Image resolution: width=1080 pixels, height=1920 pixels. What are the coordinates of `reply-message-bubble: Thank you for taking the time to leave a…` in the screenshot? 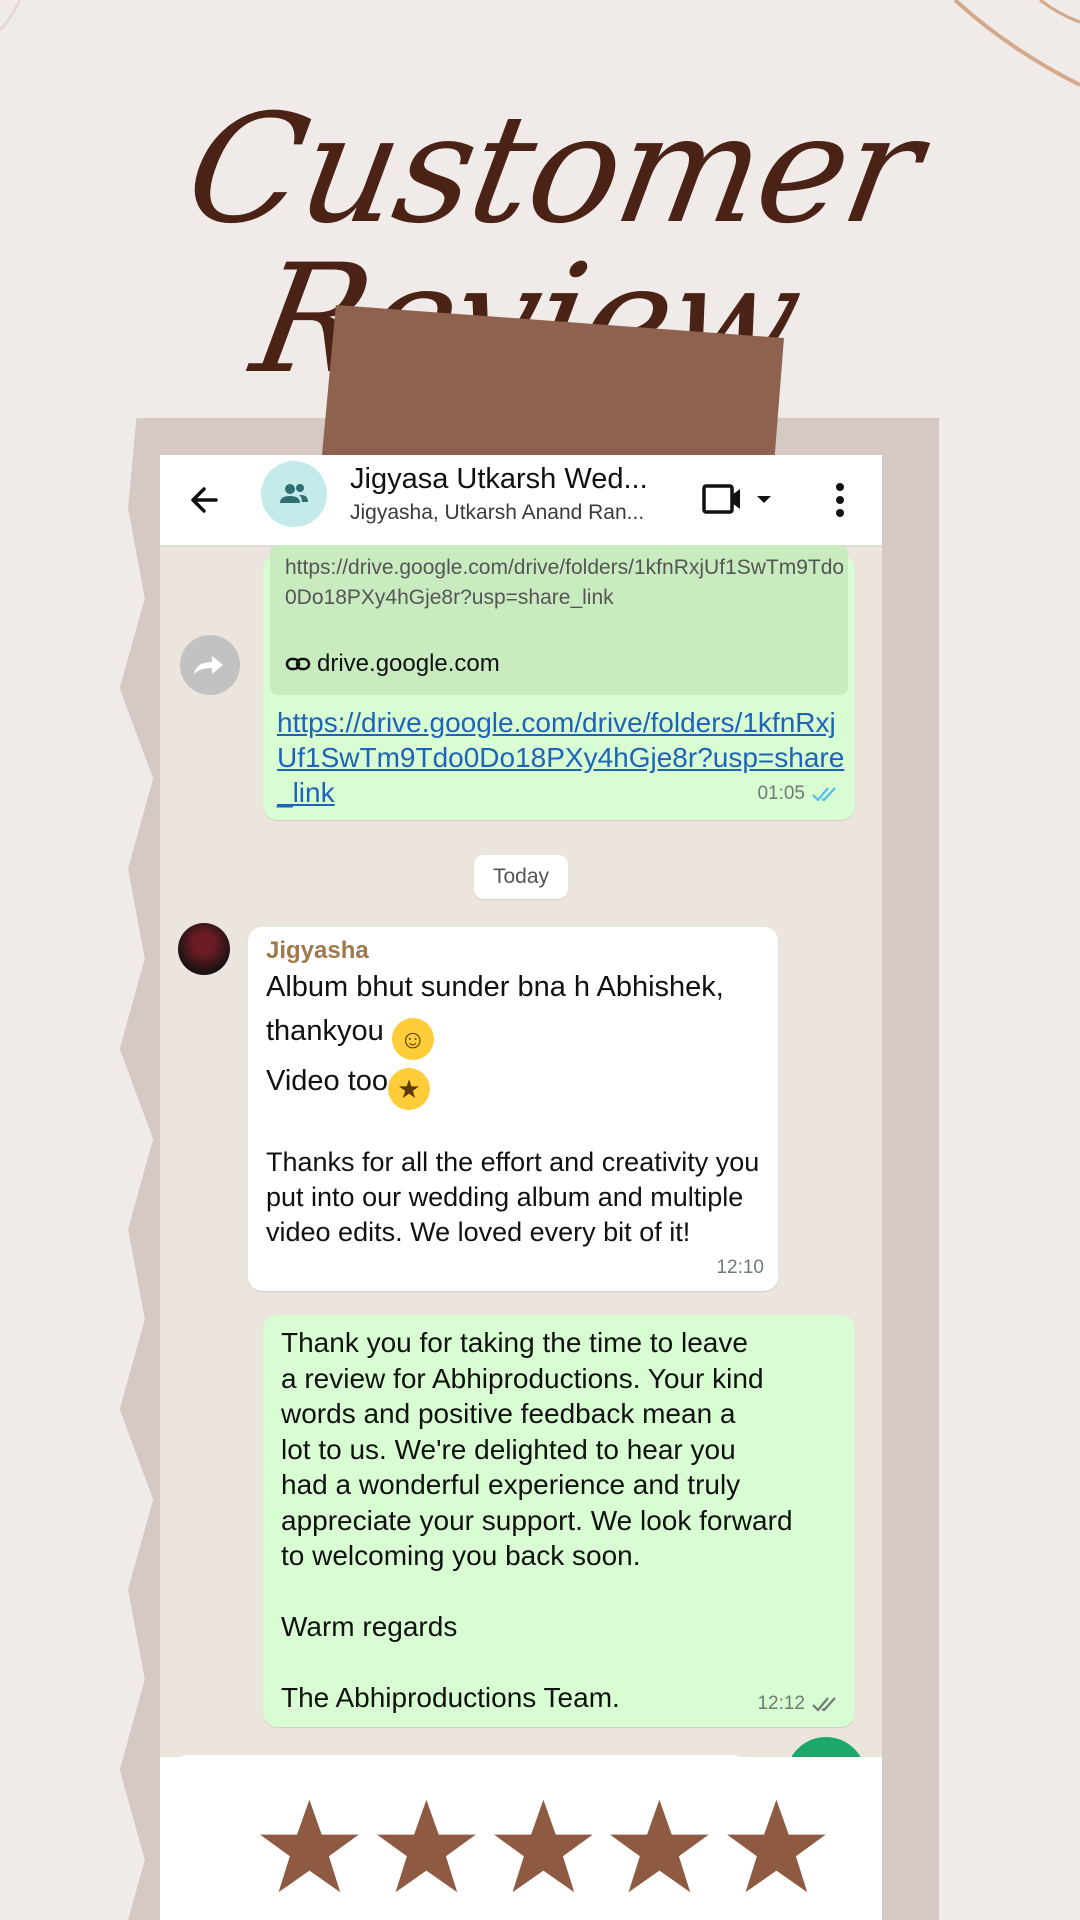 It's located at (559, 1521).